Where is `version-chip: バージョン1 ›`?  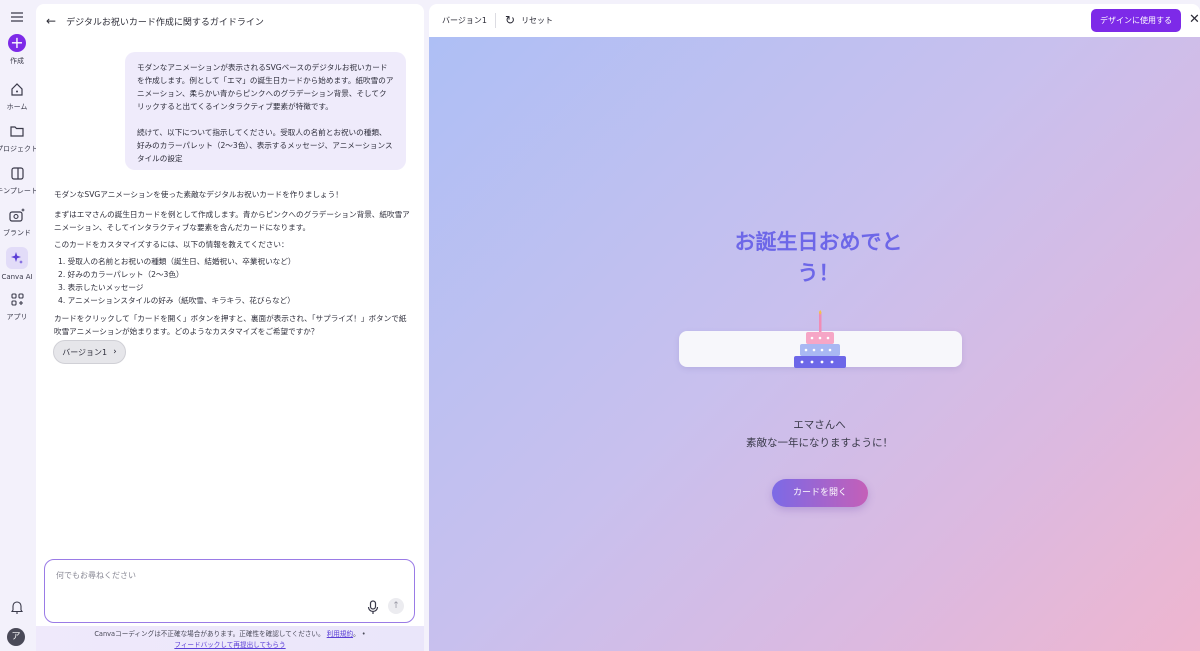
version-chip: バージョン1 › is located at coordinates (89, 352).